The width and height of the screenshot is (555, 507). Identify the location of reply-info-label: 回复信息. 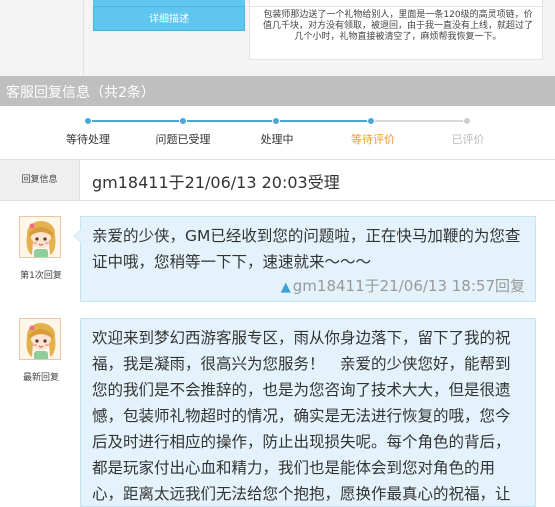
(40, 180).